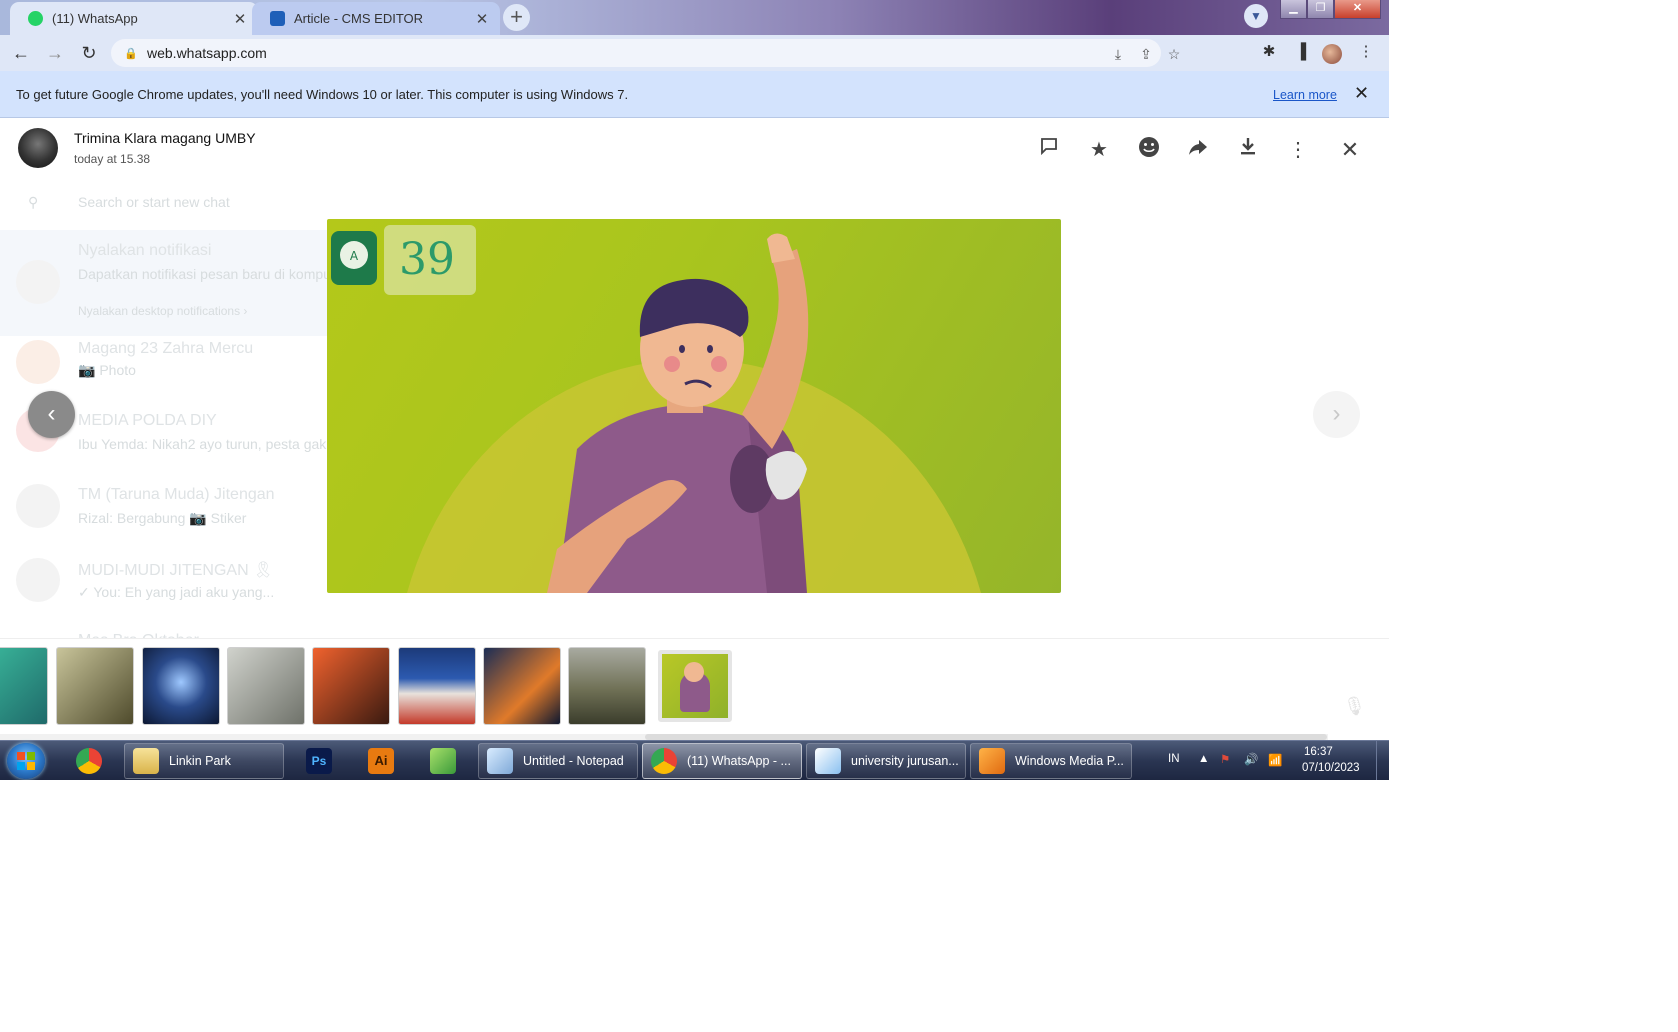  Describe the element at coordinates (33, 202) in the screenshot. I see `search-icon: ⚲` at that location.